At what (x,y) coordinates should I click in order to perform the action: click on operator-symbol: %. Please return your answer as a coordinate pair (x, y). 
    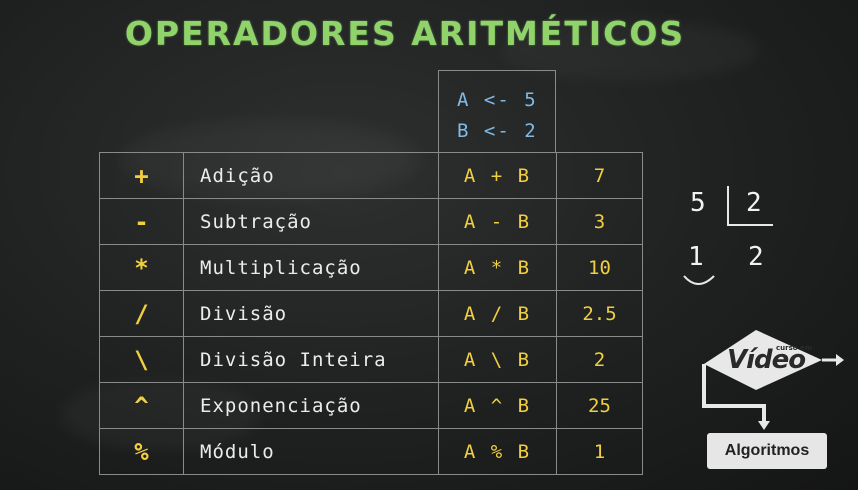
    Looking at the image, I should click on (141, 451).